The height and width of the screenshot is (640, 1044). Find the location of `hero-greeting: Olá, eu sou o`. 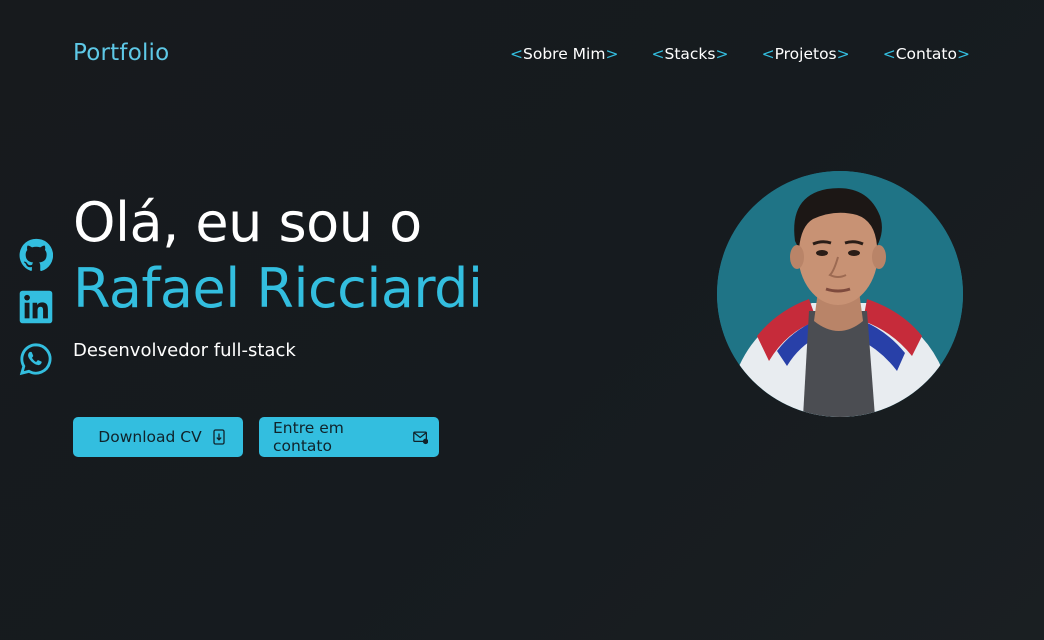

hero-greeting: Olá, eu sou o is located at coordinates (247, 222).